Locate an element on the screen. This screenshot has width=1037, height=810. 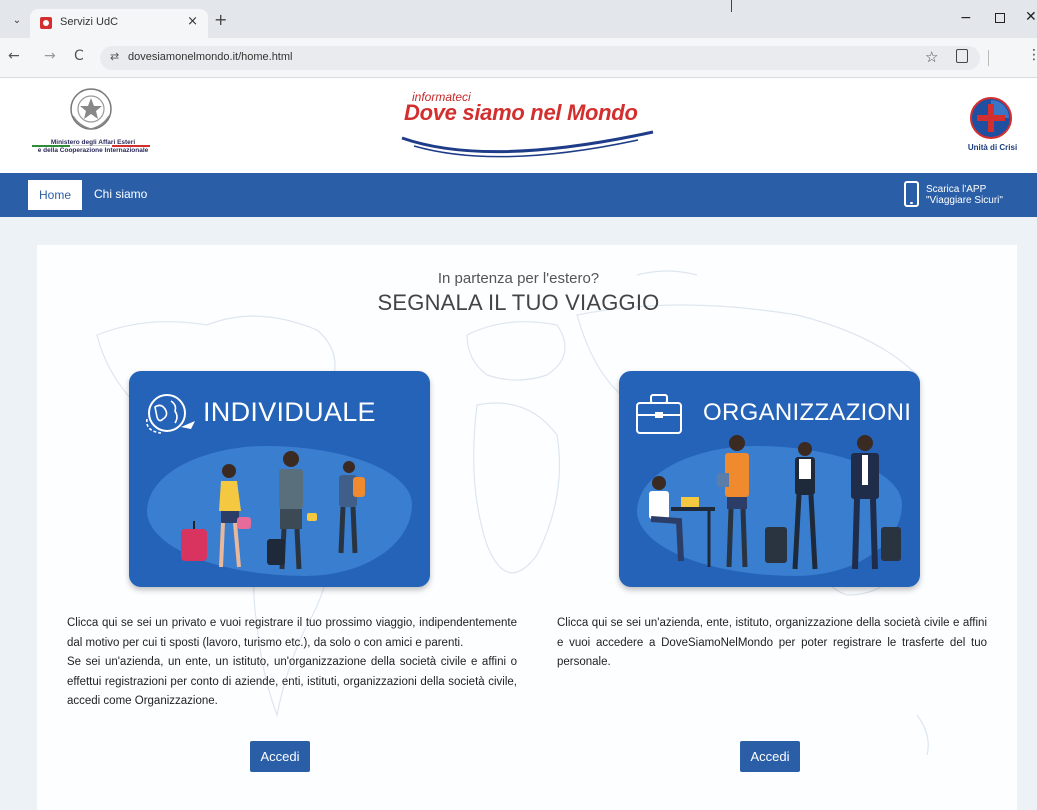
site-logo-text: Dove siamo nel Mondo is located at coordinates (521, 113).